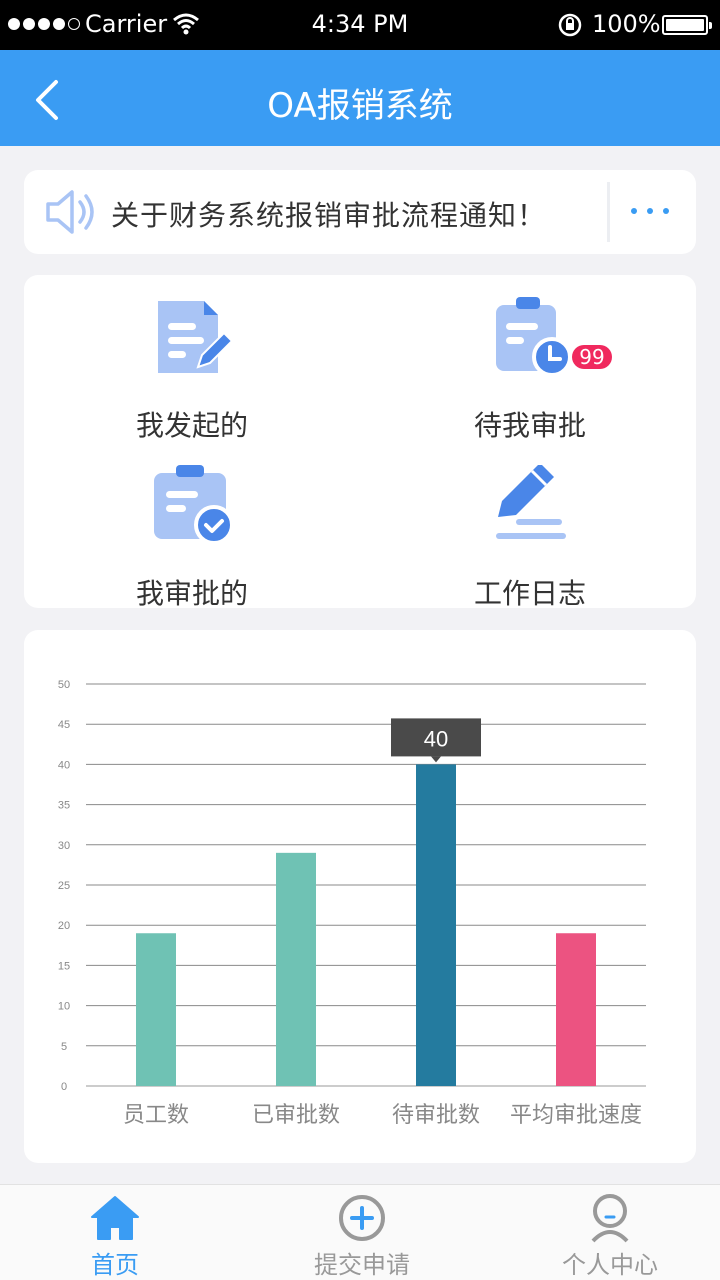  I want to click on x-tick-label: 平均审批速度, so click(576, 1115).